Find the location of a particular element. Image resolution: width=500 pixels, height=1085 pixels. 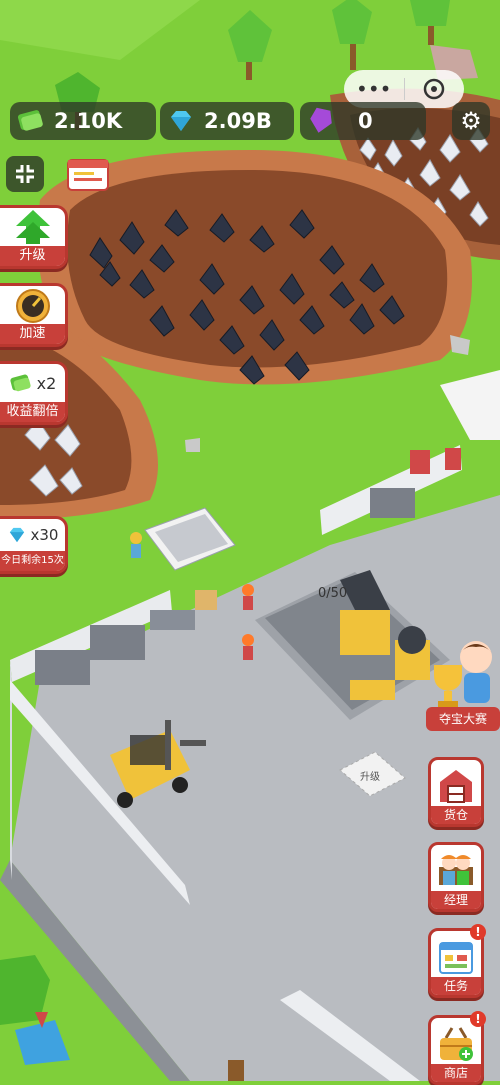

task-board-icon is located at coordinates (456, 958).